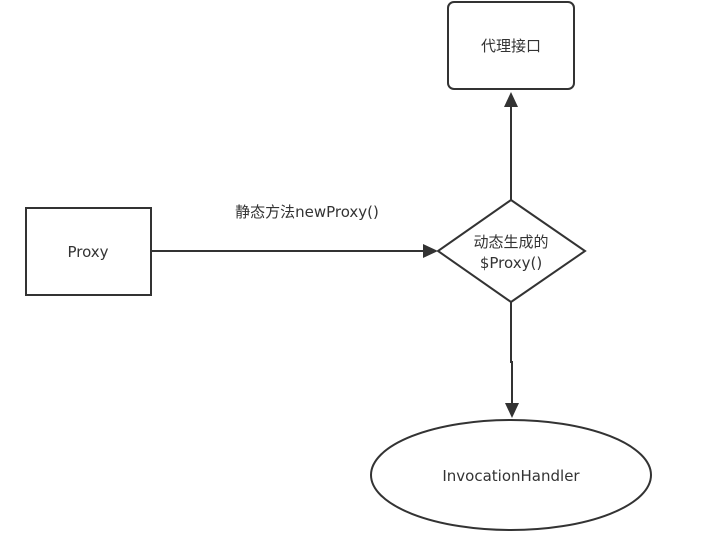 This screenshot has width=712, height=538. I want to click on node-proxy: Proxy, so click(88, 251).